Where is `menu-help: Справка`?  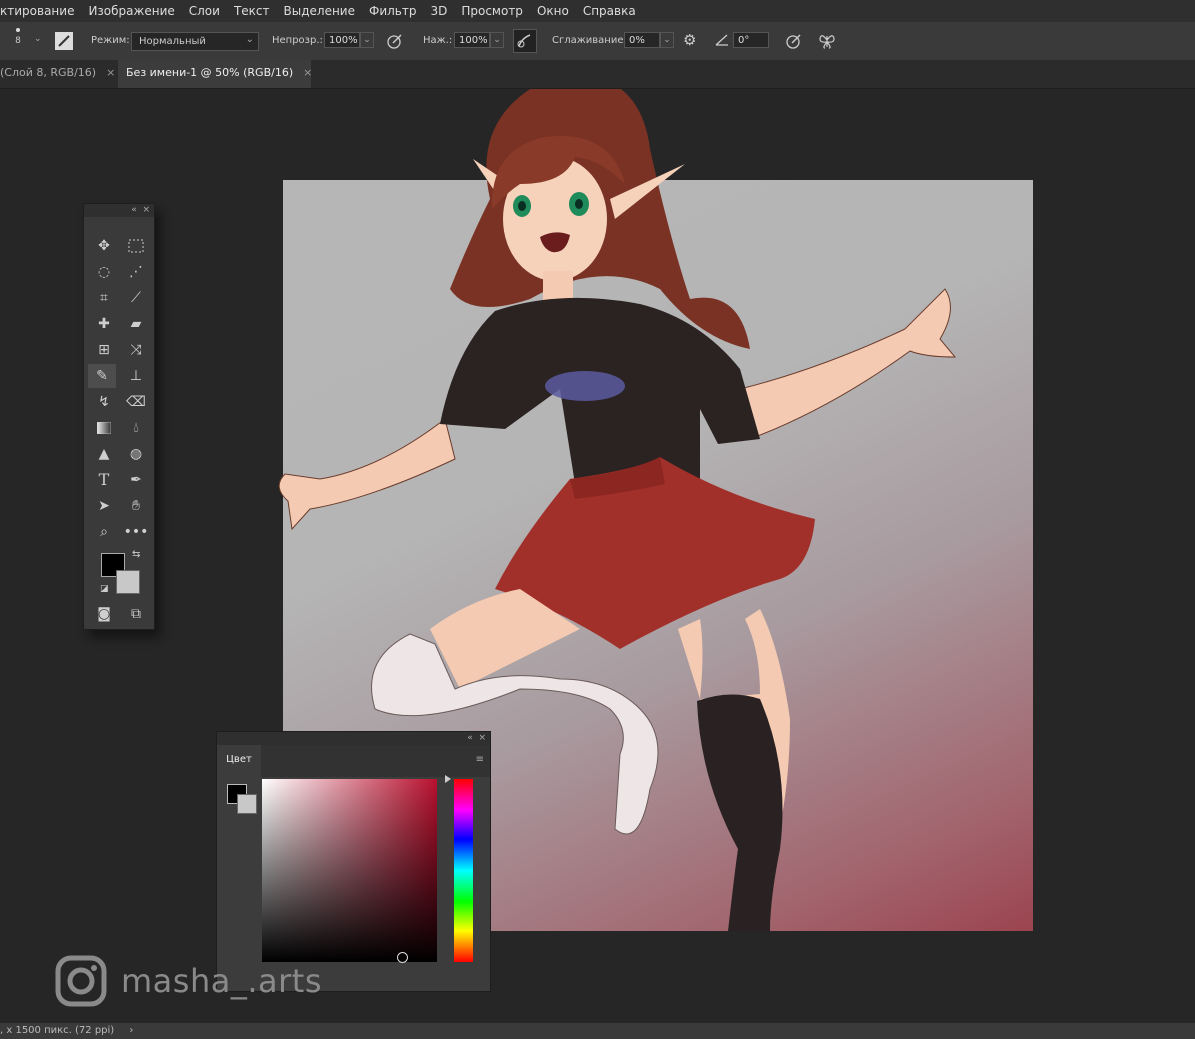 menu-help: Справка is located at coordinates (609, 11).